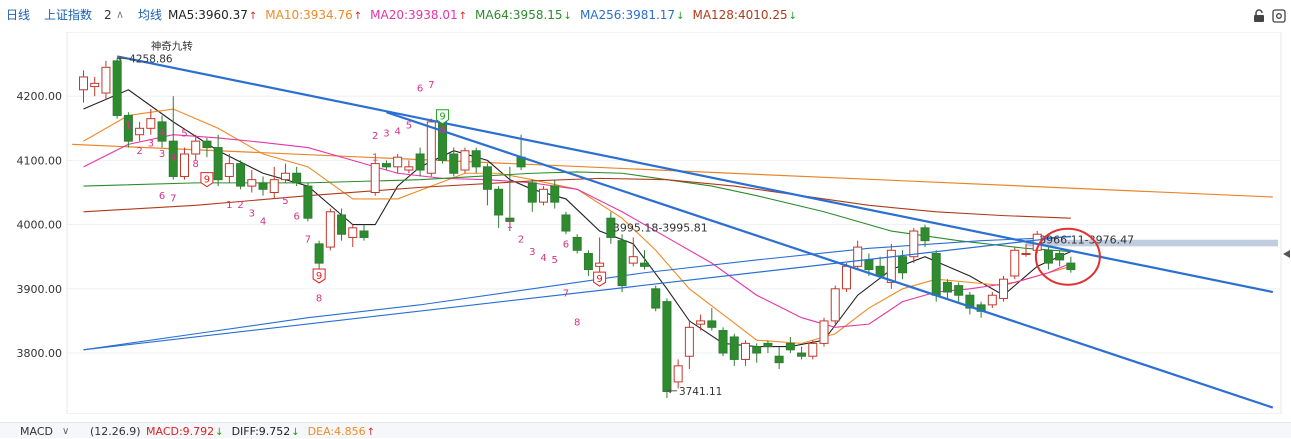 The image size is (1291, 439). Describe the element at coordinates (150, 15) in the screenshot. I see `ma-selector: 均线` at that location.